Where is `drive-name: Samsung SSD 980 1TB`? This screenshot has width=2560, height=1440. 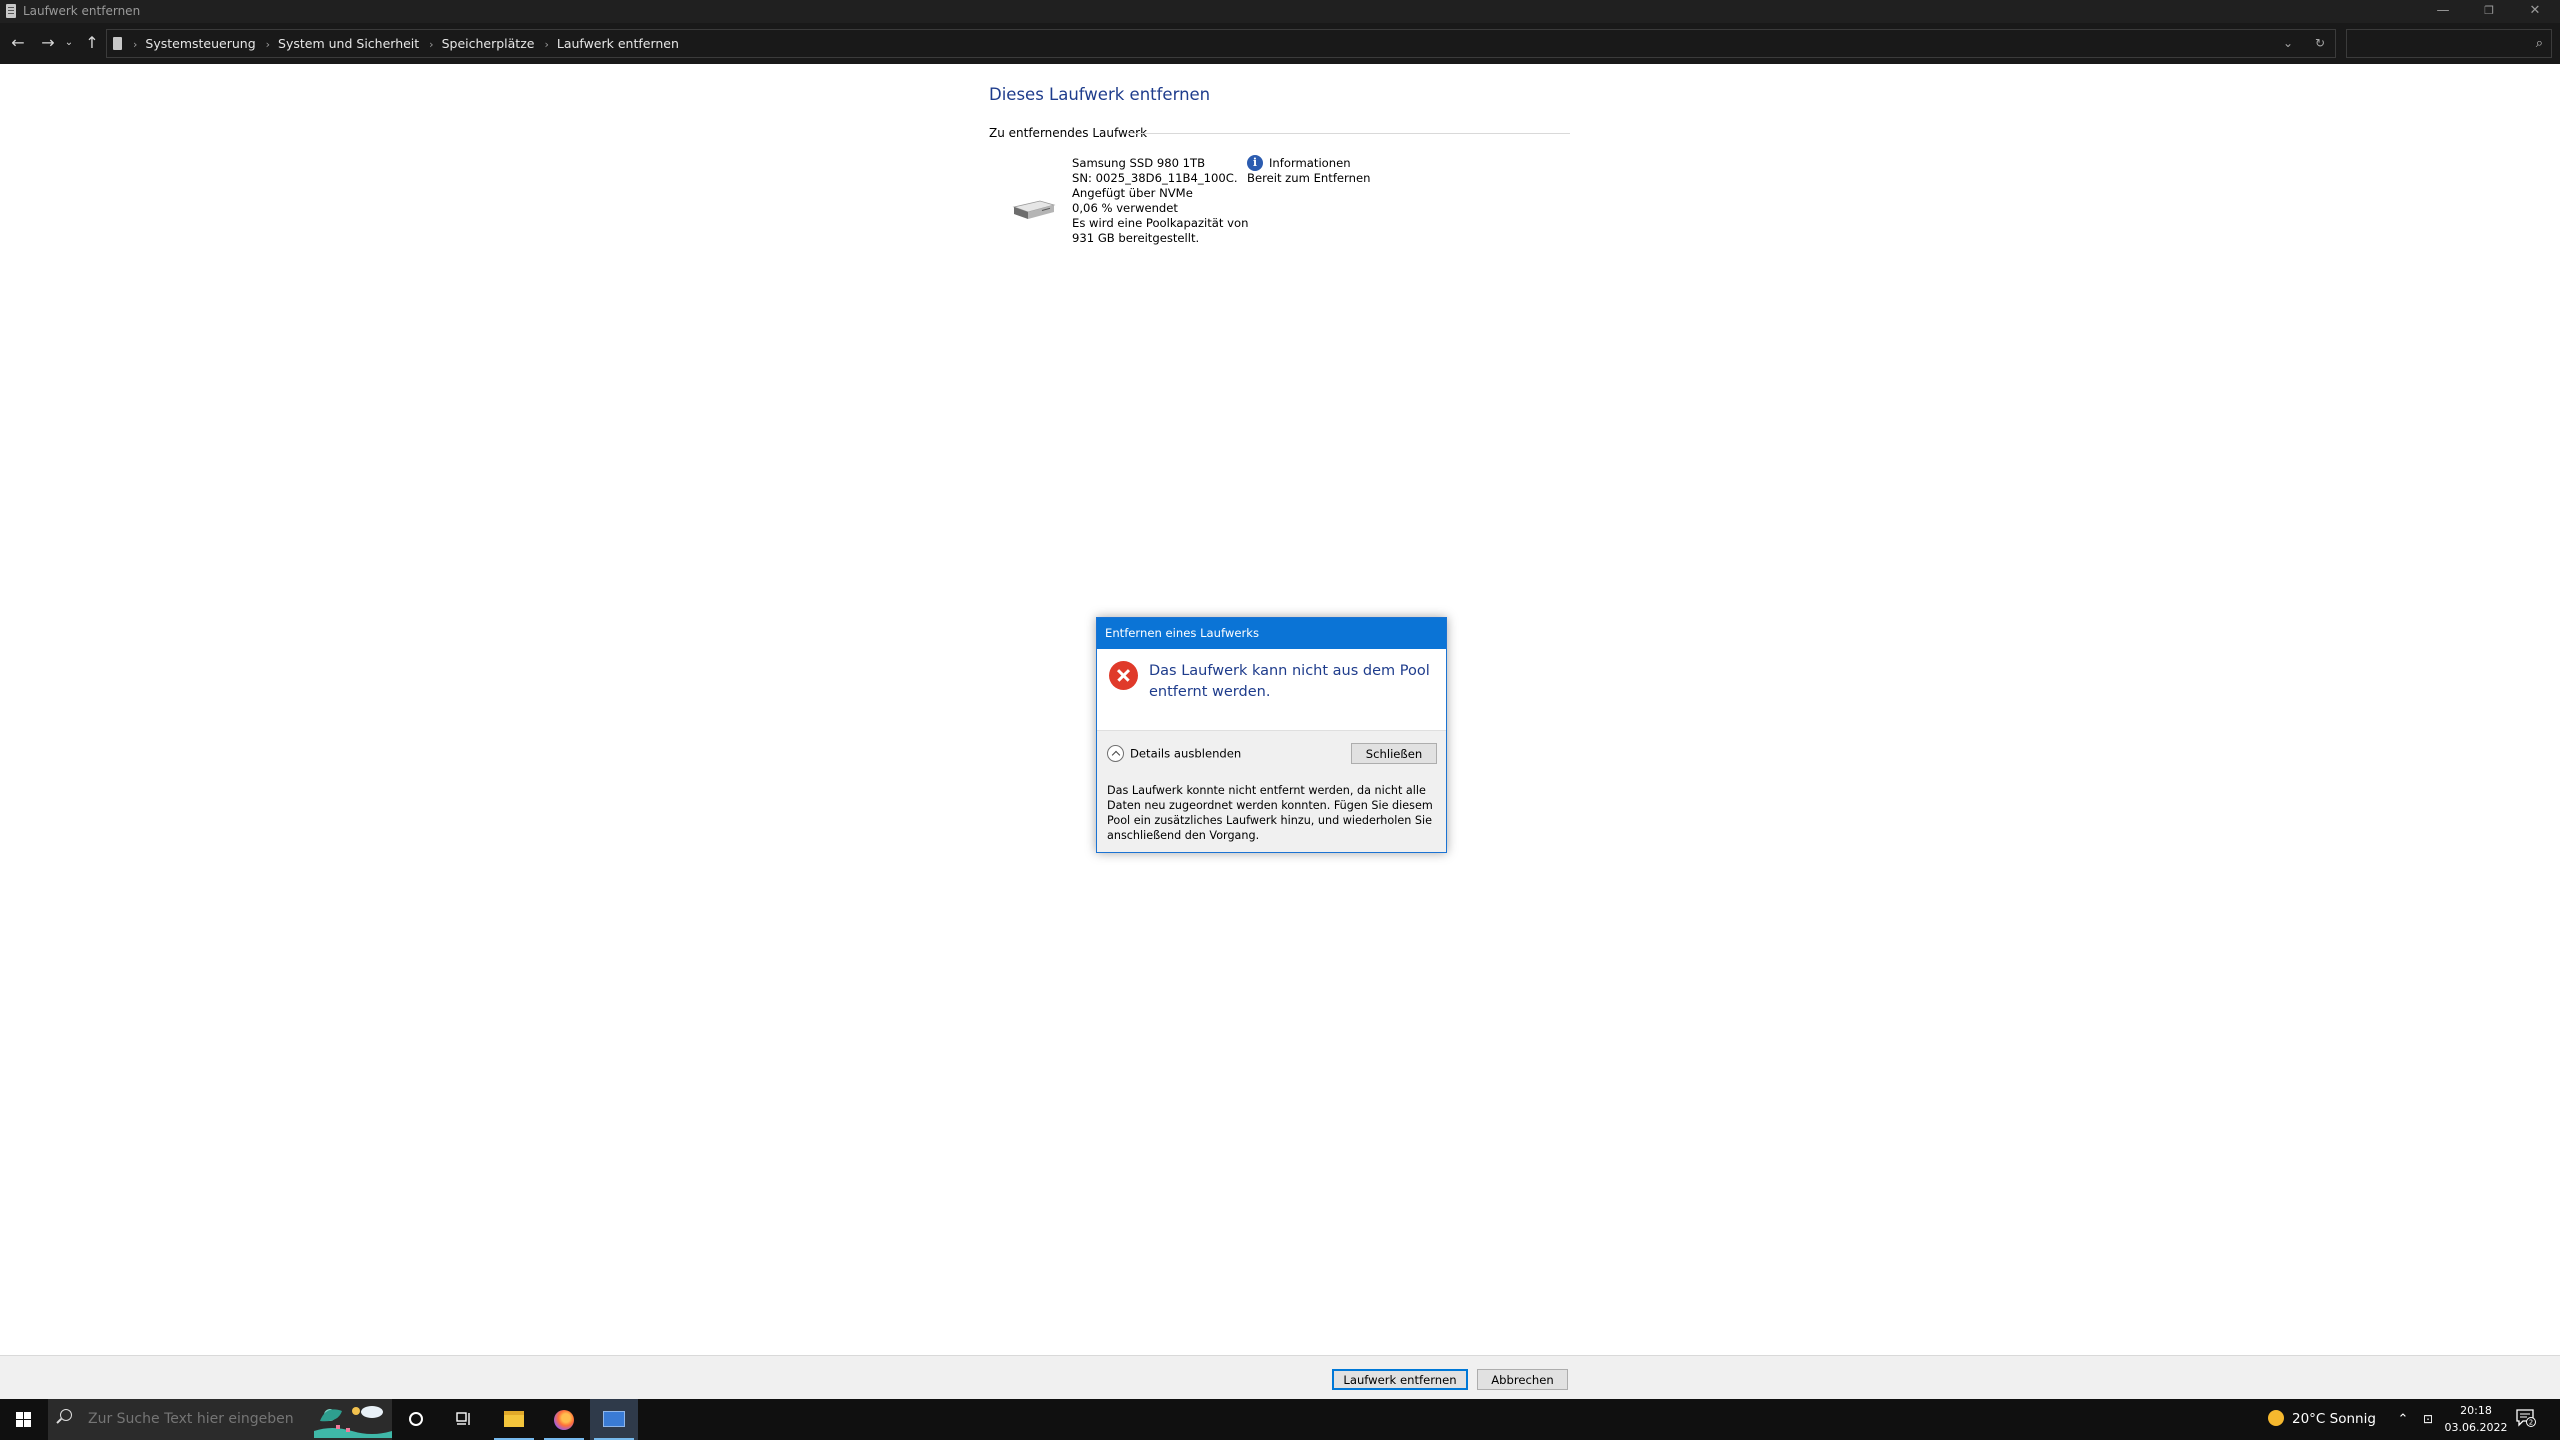
drive-name: Samsung SSD 980 1TB is located at coordinates (1139, 163).